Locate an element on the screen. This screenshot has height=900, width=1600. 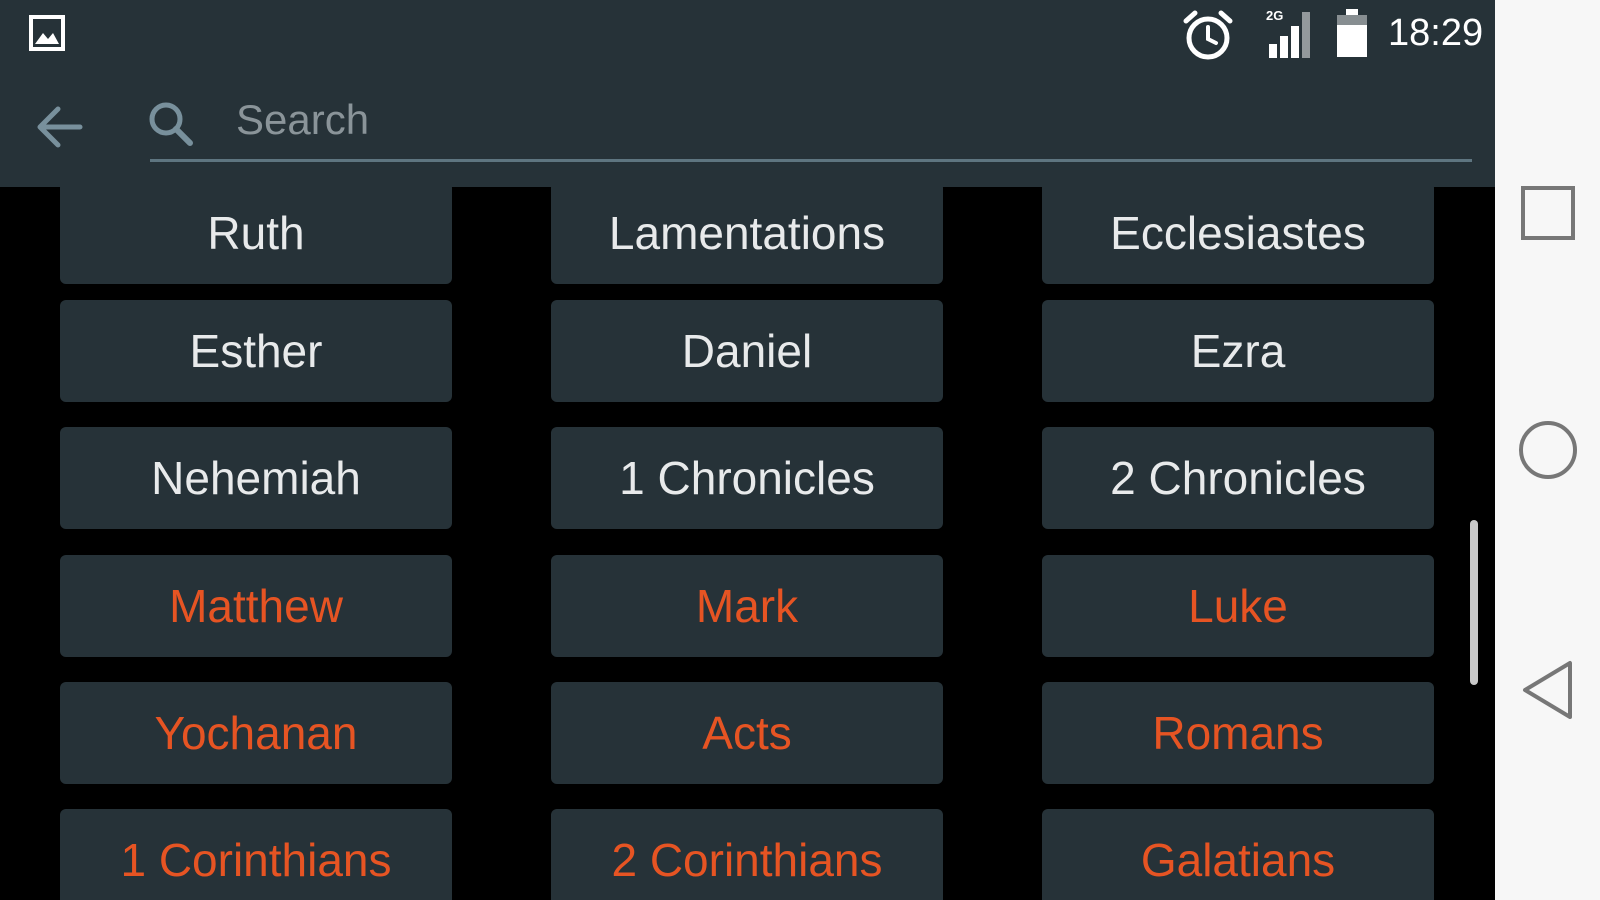
book-button-1-chronicles: 1 Chronicles is located at coordinates (747, 478).